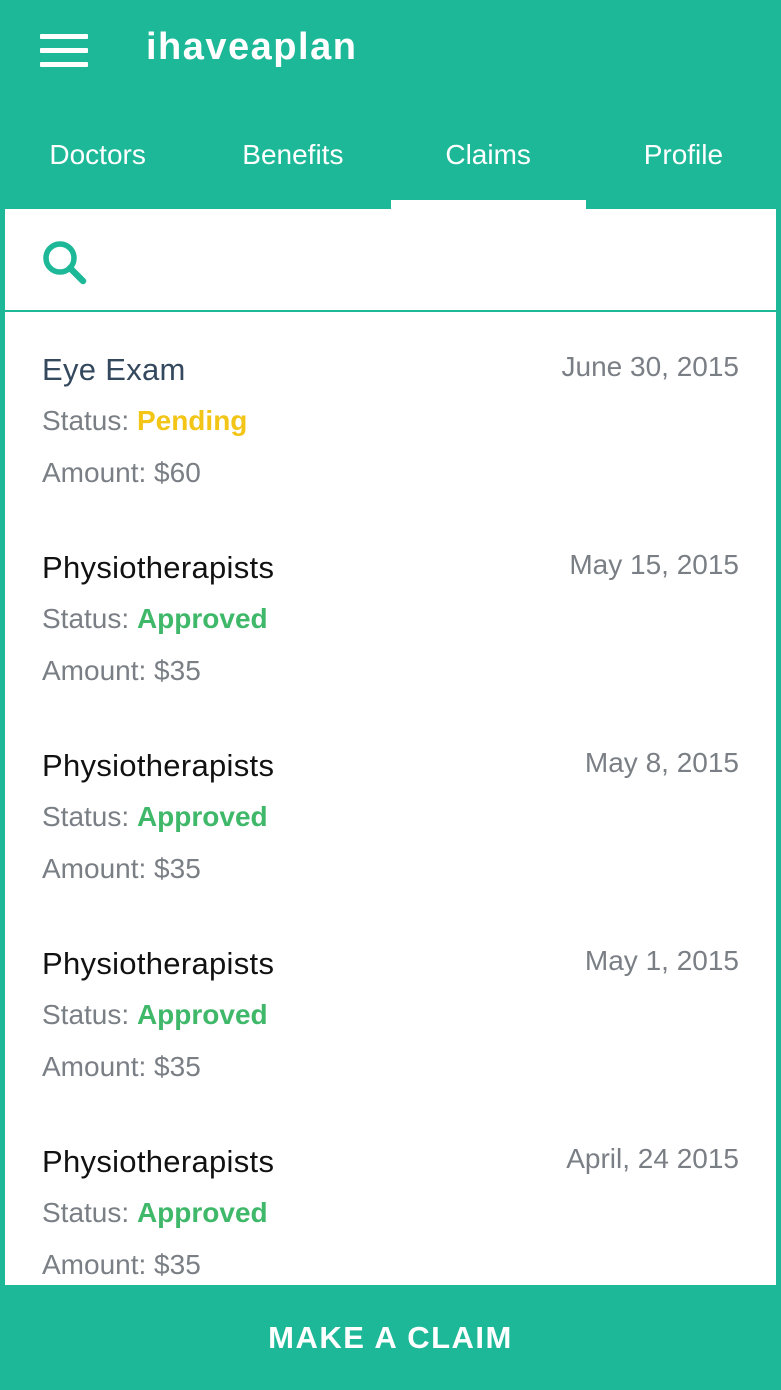 Image resolution: width=781 pixels, height=1390 pixels. What do you see at coordinates (97, 157) in the screenshot?
I see `tab-doctors: Doctors` at bounding box center [97, 157].